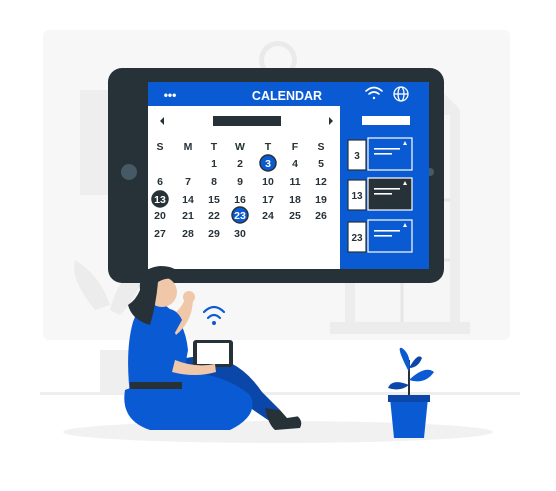 Image resolution: width=556 pixels, height=491 pixels. Describe the element at coordinates (240, 147) in the screenshot. I see `weekday-label: W` at that location.